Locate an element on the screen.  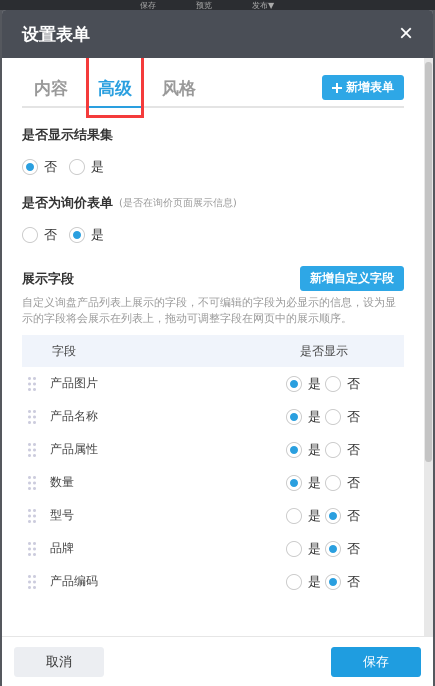
scrollbar is located at coordinates (428, 347).